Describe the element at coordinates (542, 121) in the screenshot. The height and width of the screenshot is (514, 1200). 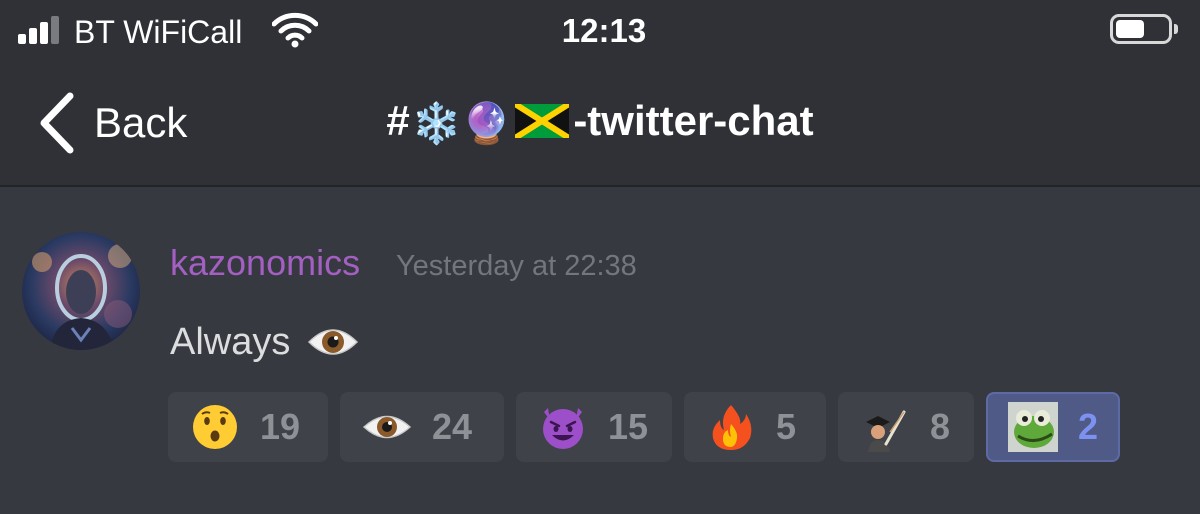
I see `jamaica-flag-icon` at that location.